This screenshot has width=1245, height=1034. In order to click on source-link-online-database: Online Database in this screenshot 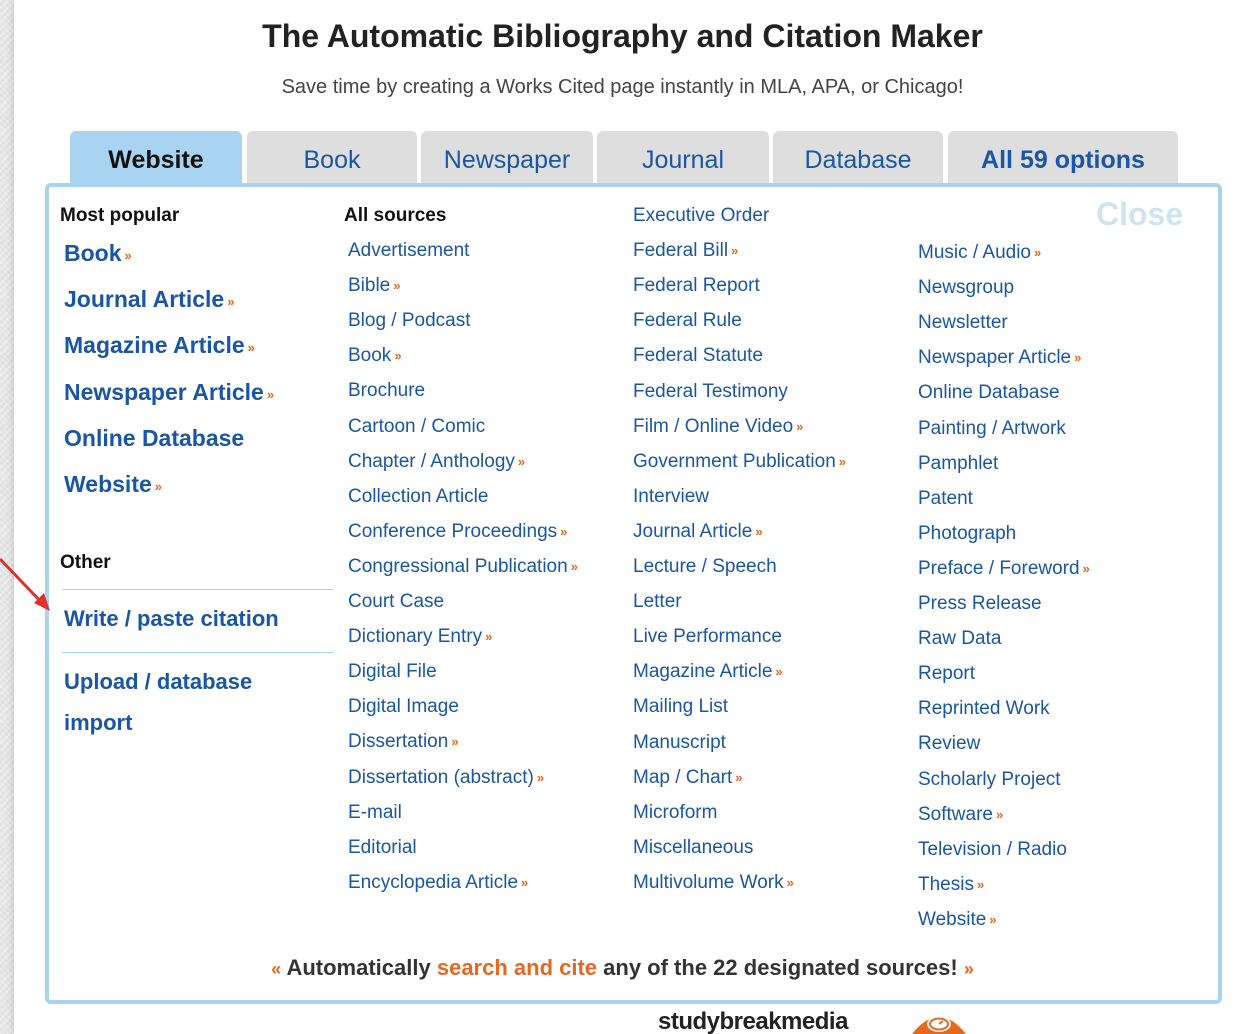, I will do `click(989, 393)`.